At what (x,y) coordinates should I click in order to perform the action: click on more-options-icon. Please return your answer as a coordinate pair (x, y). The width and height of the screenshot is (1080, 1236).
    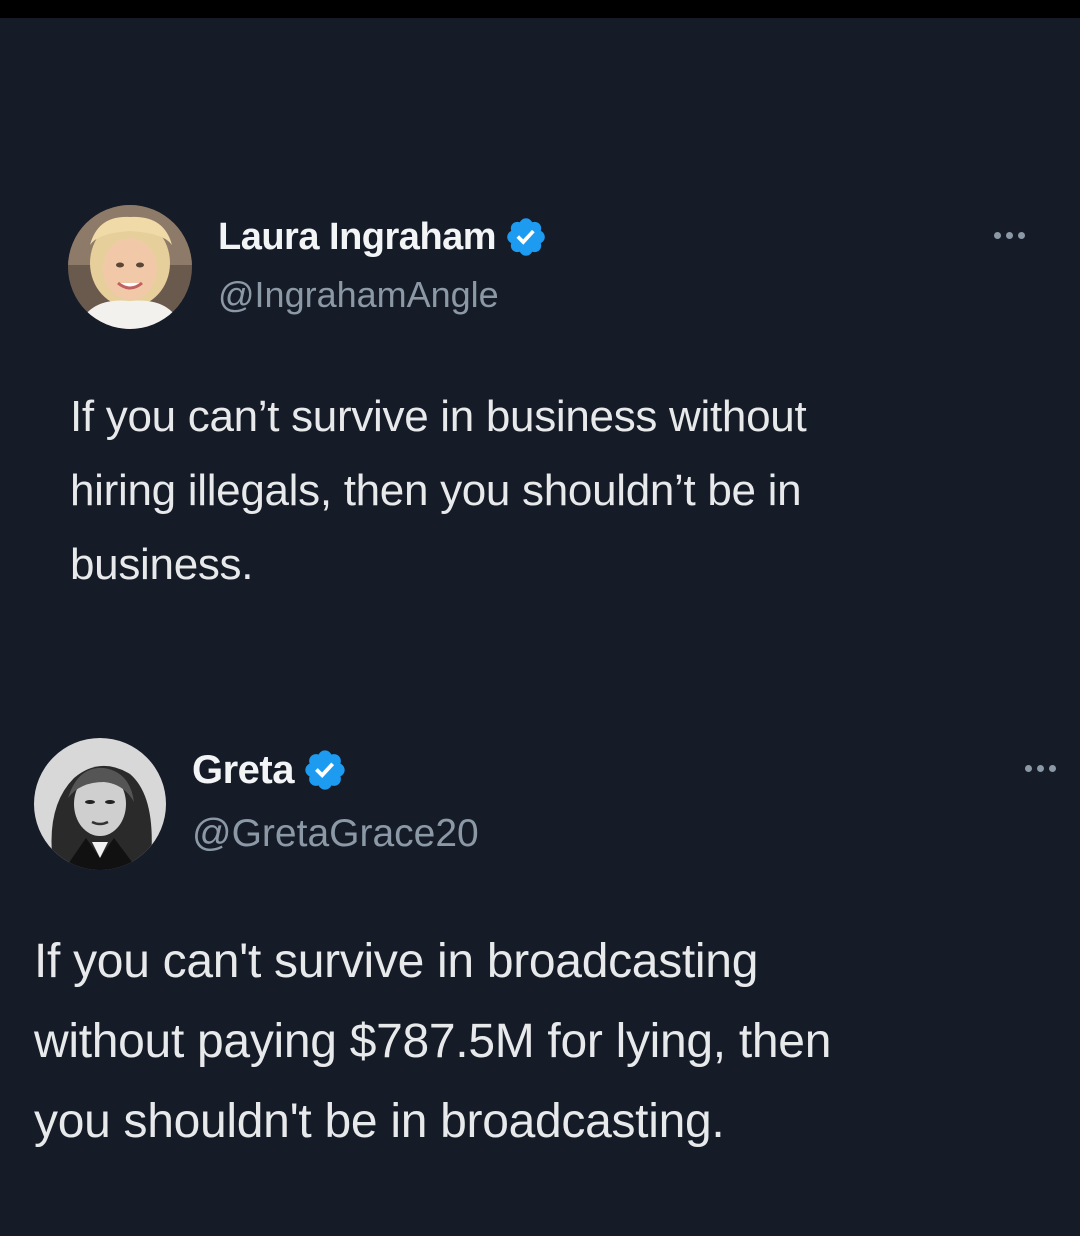
    Looking at the image, I should click on (1040, 768).